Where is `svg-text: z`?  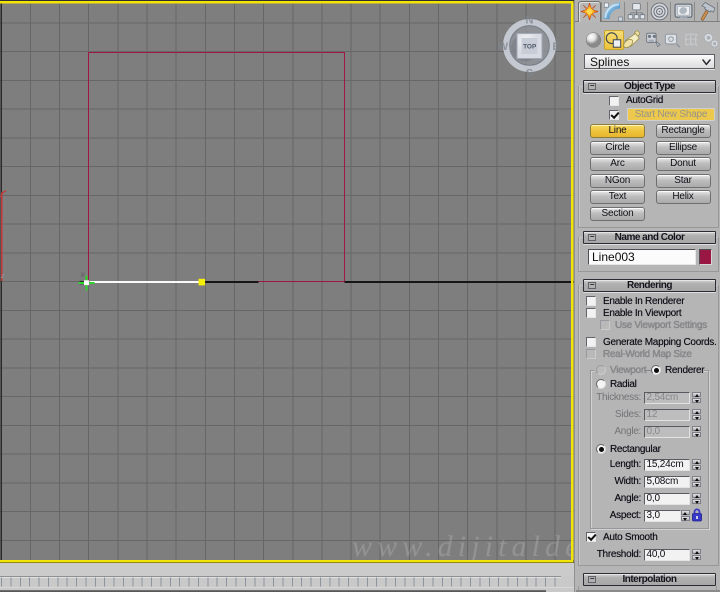 svg-text: z is located at coordinates (2, 276).